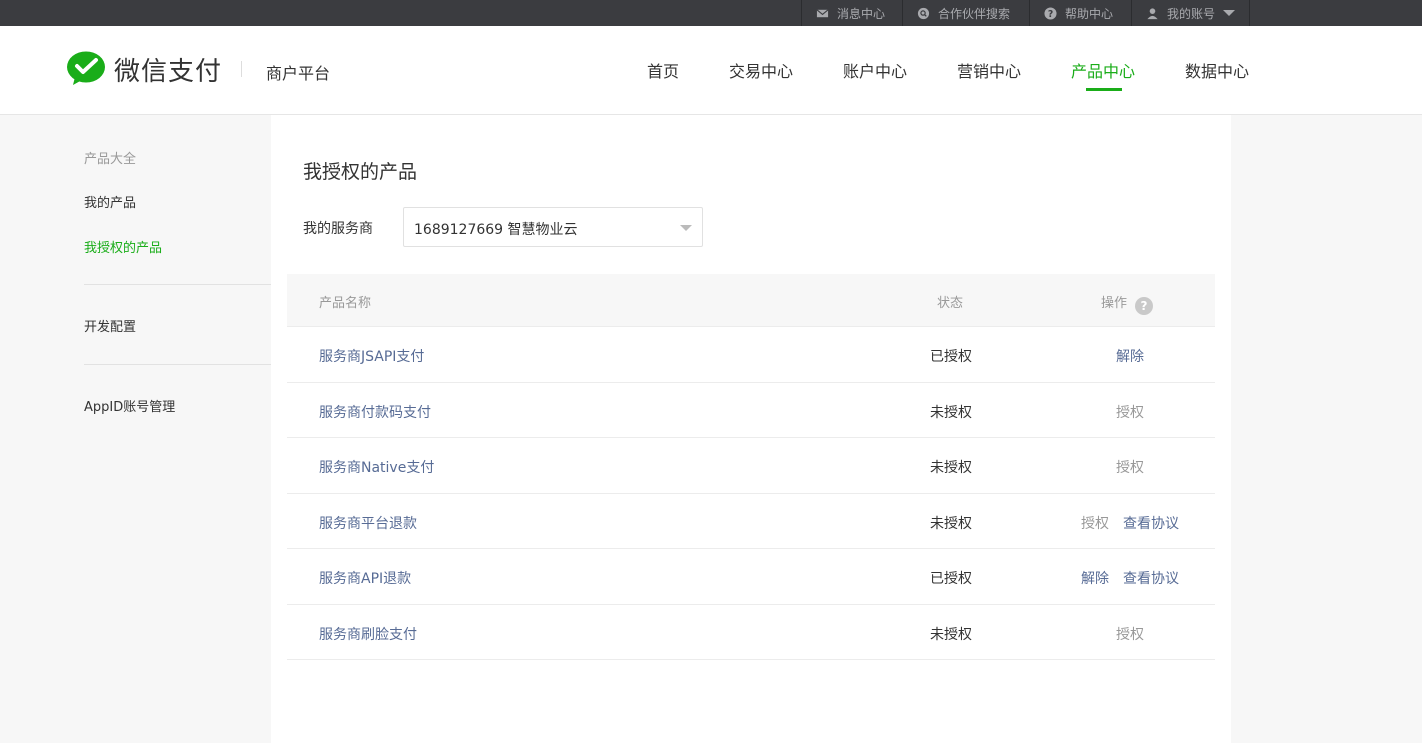  Describe the element at coordinates (129, 405) in the screenshot. I see `sidebar-item-appid-management: AppID账号管理` at that location.